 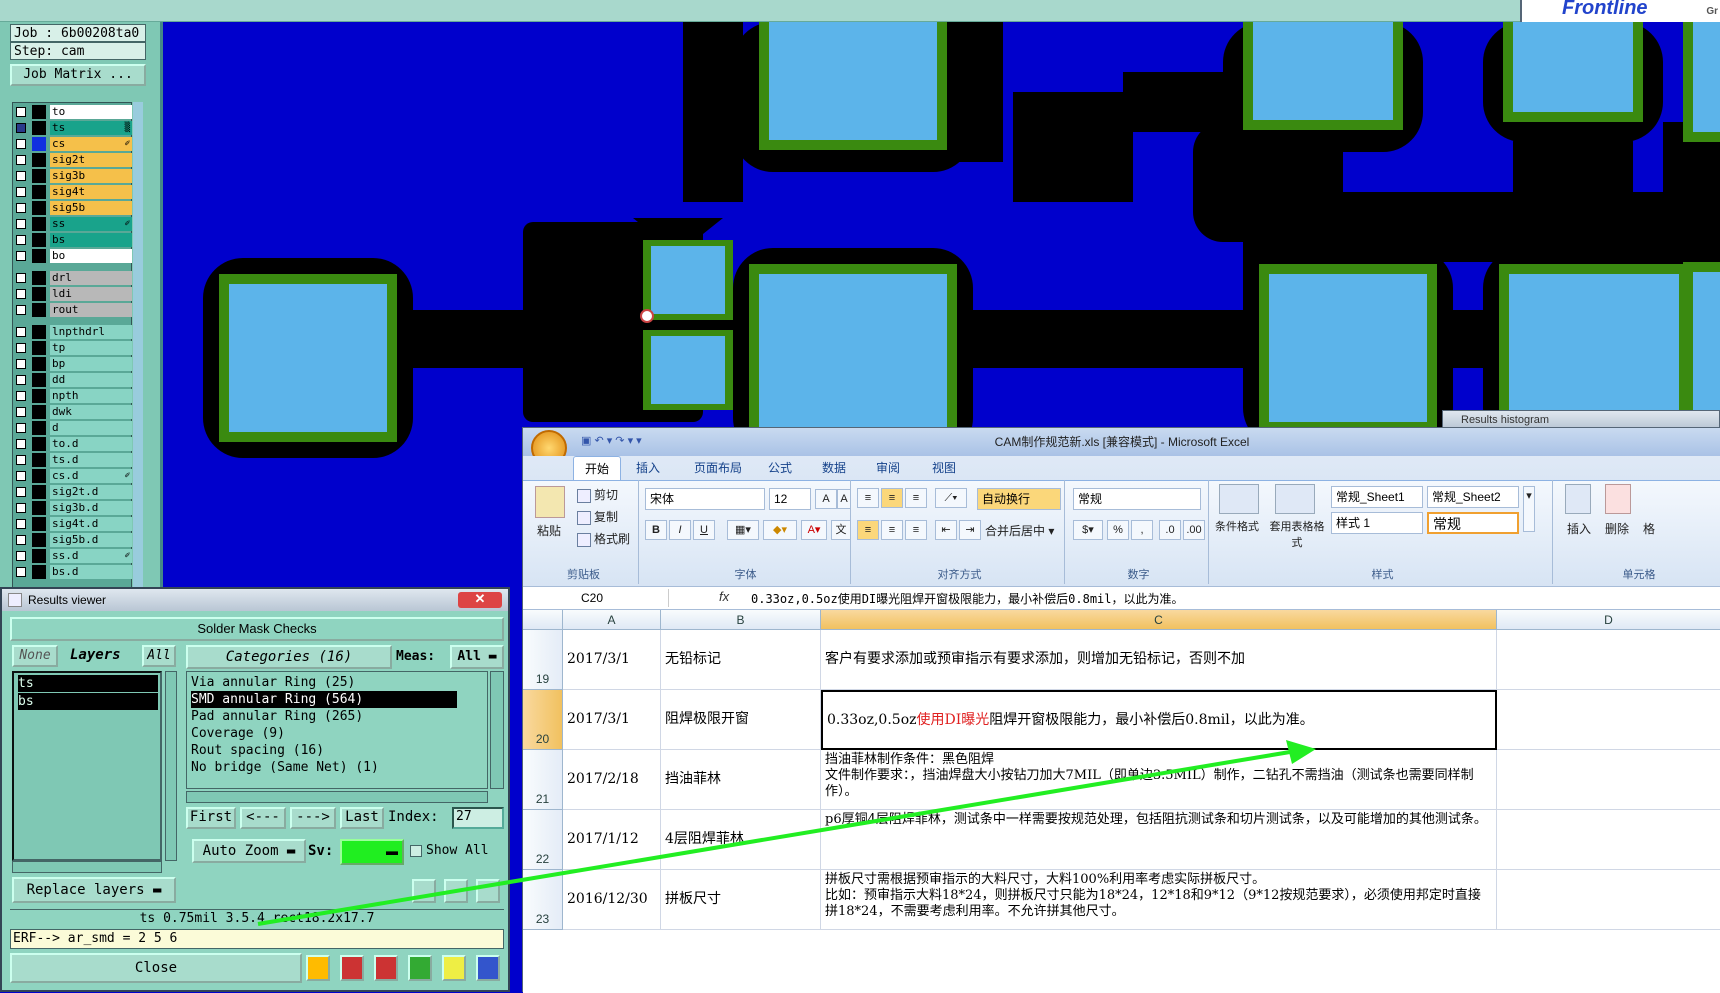 What do you see at coordinates (73, 540) in the screenshot?
I see `layer-row: sig5b.d` at bounding box center [73, 540].